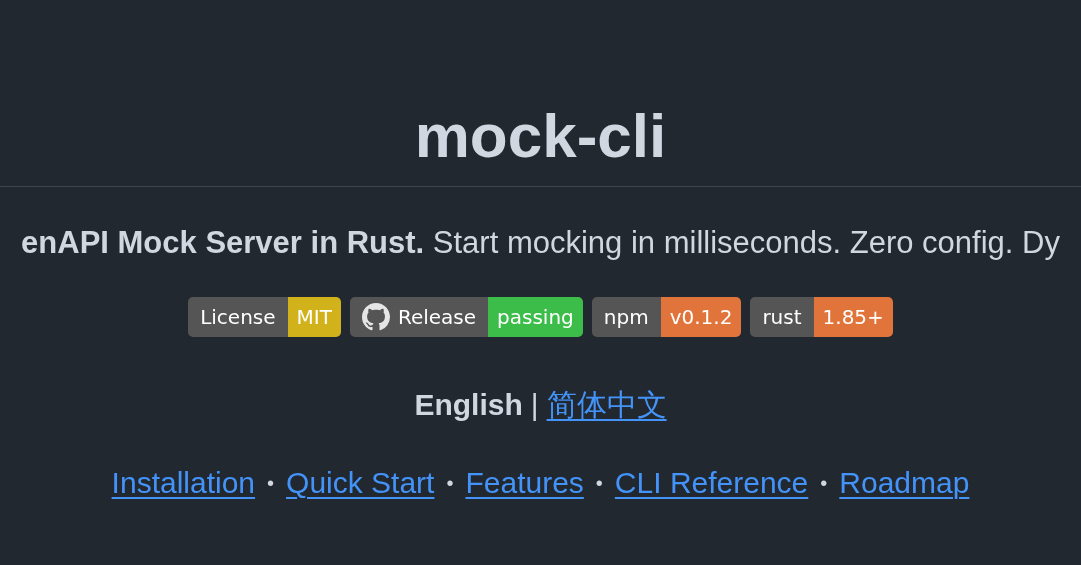  What do you see at coordinates (360, 483) in the screenshot?
I see `nav-link: Quick Start` at bounding box center [360, 483].